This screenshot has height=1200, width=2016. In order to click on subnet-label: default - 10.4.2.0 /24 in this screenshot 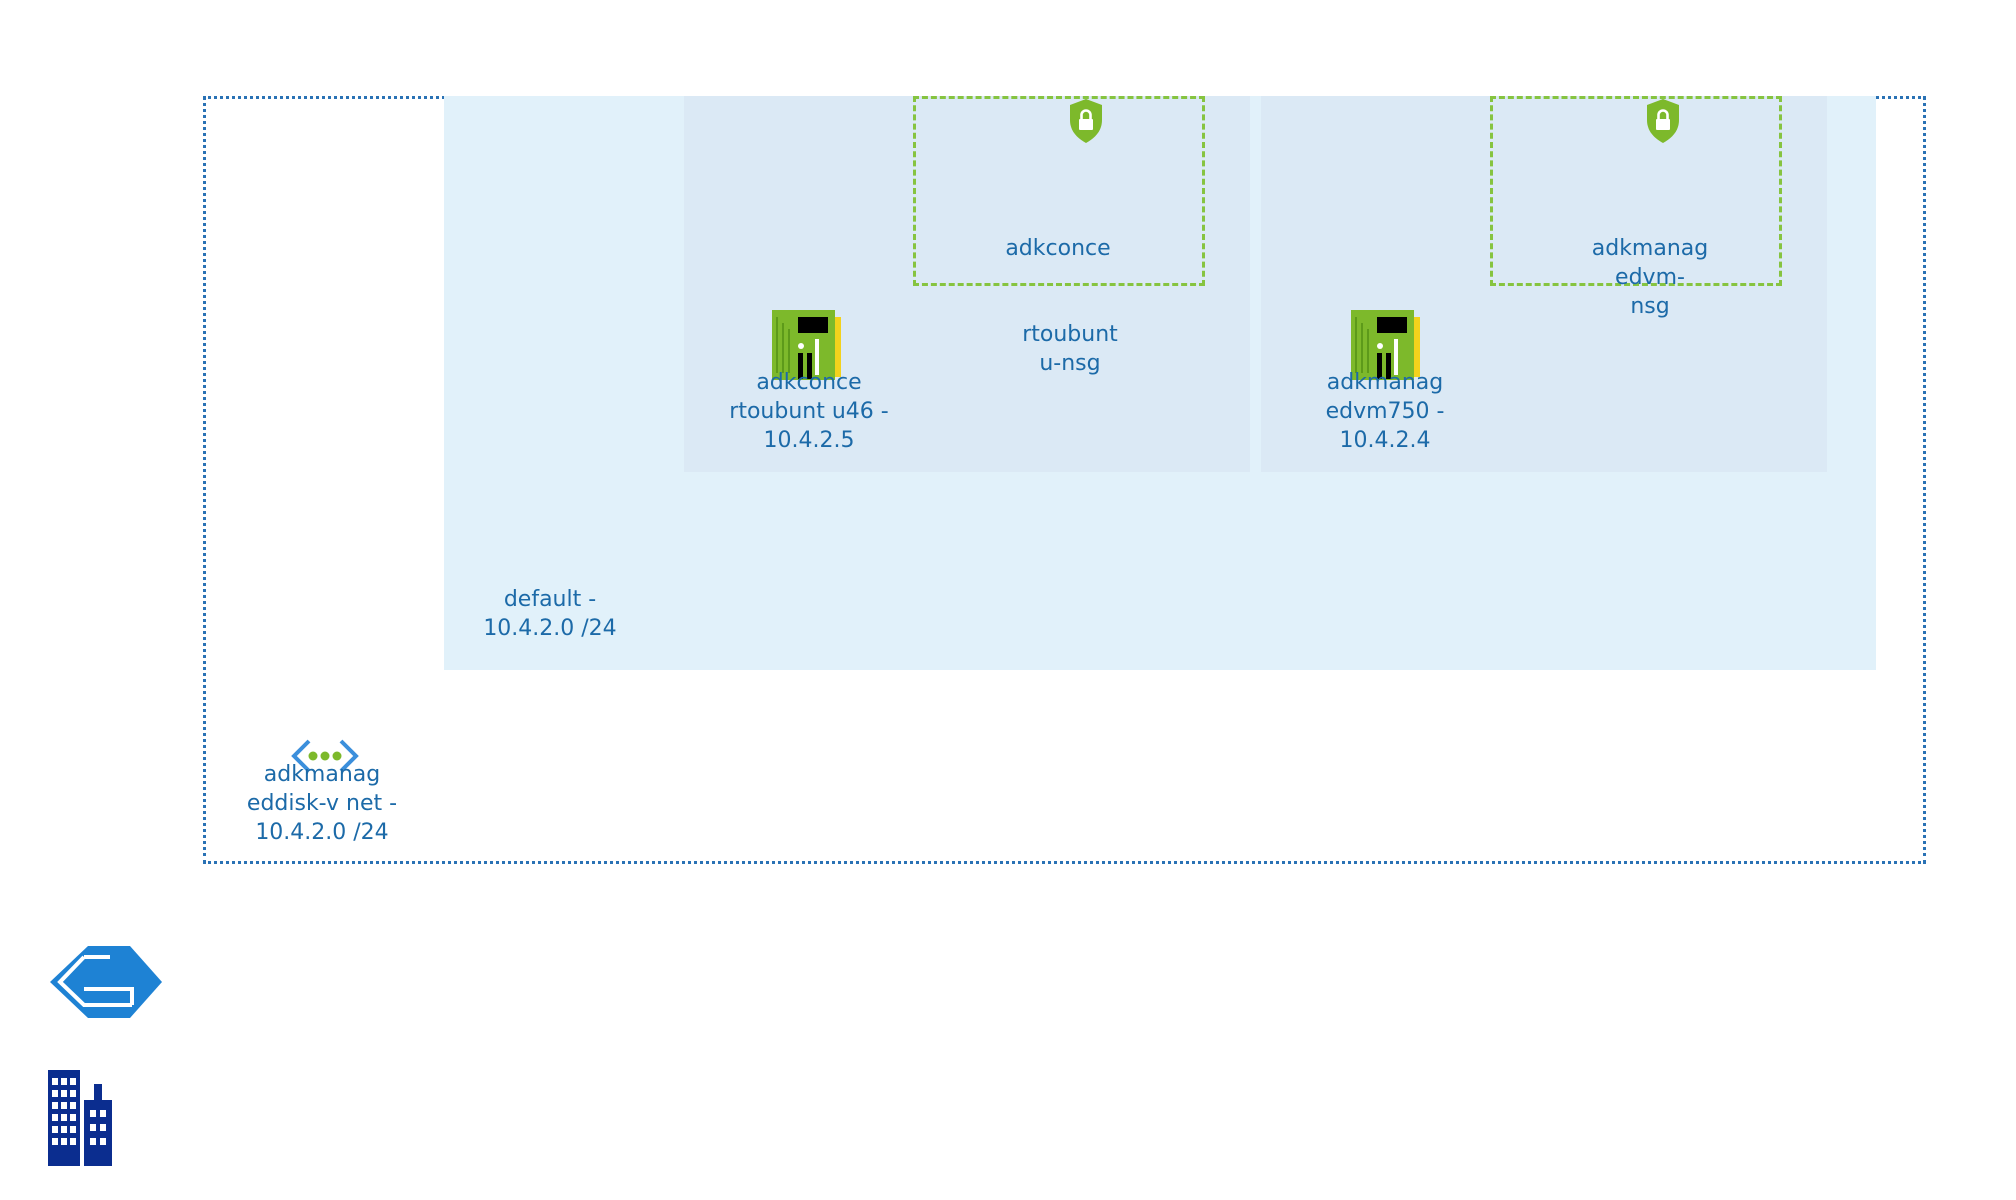, I will do `click(550, 614)`.